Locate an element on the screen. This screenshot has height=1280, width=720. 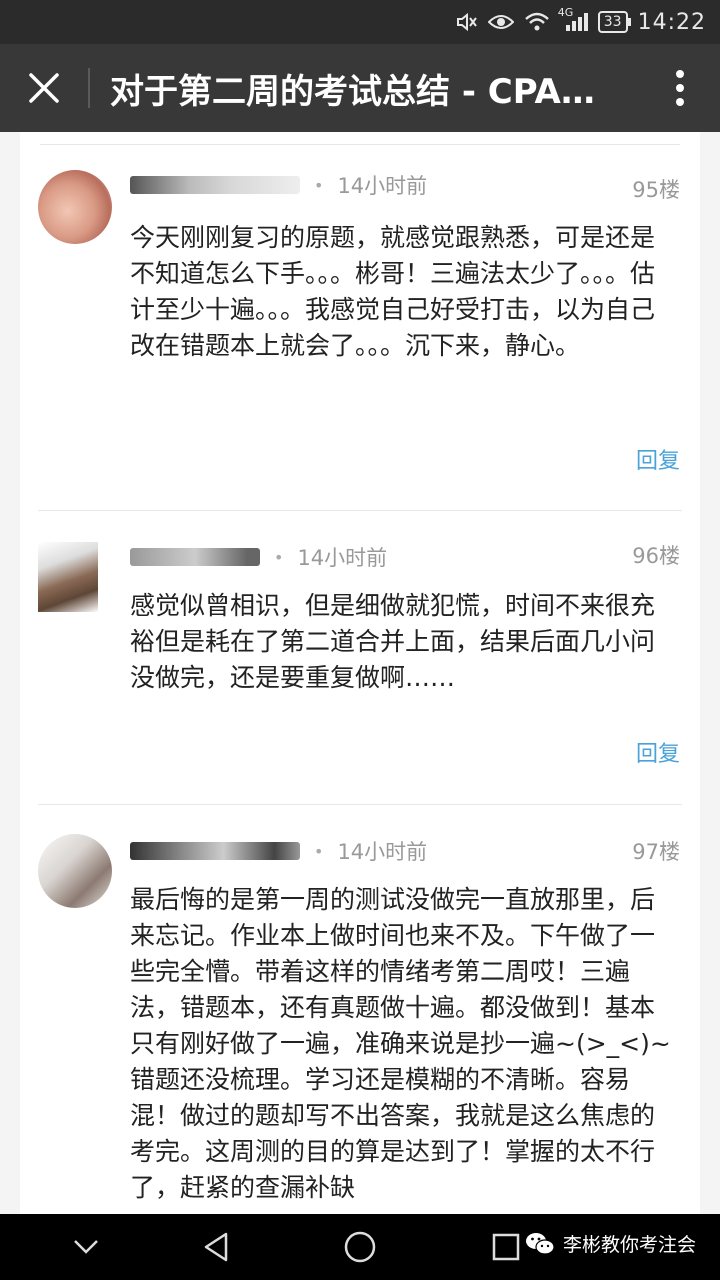
back-button is located at coordinates (216, 1247).